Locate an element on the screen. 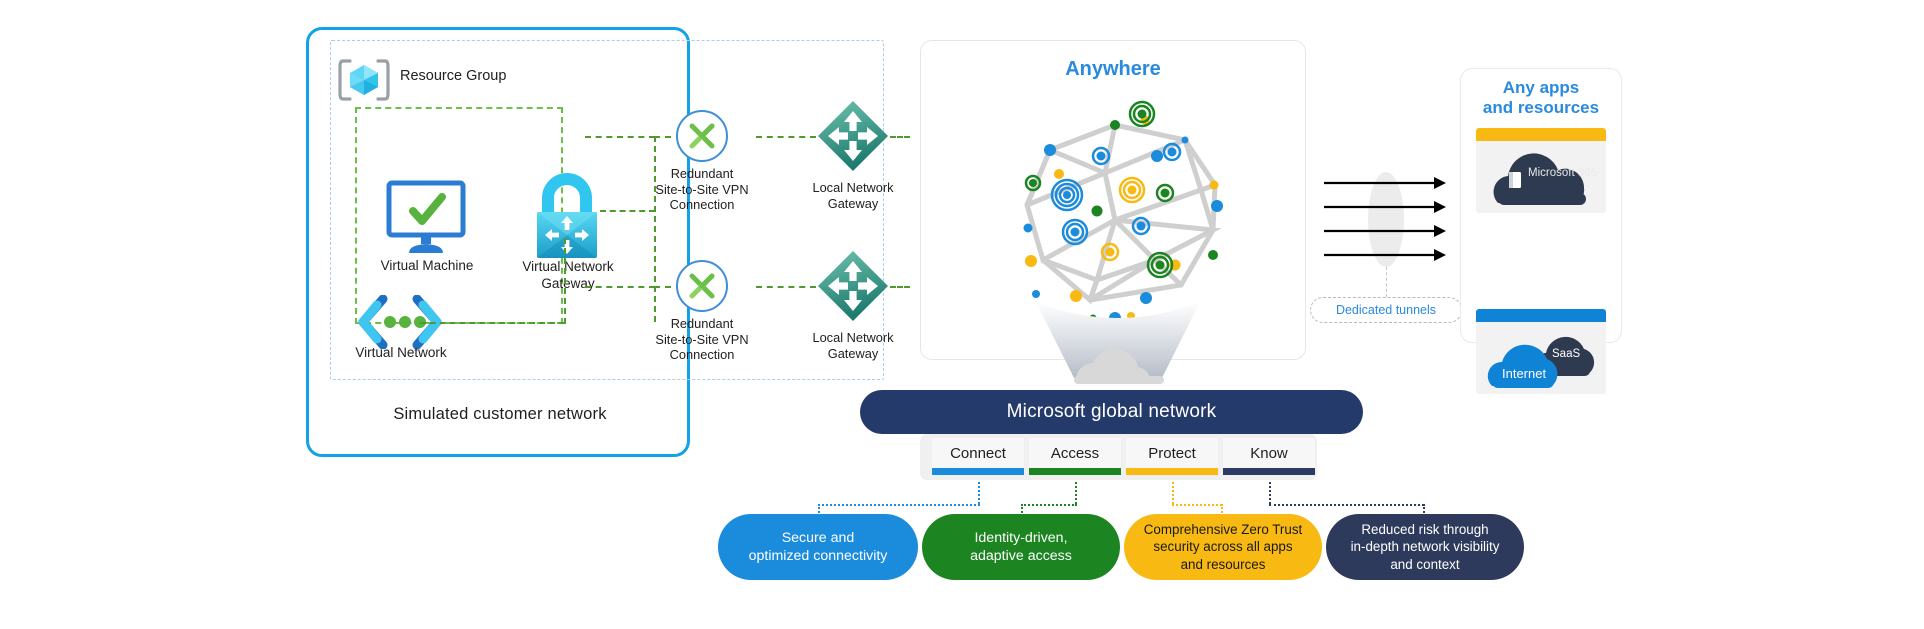  connector-know-stem is located at coordinates (1270, 493).